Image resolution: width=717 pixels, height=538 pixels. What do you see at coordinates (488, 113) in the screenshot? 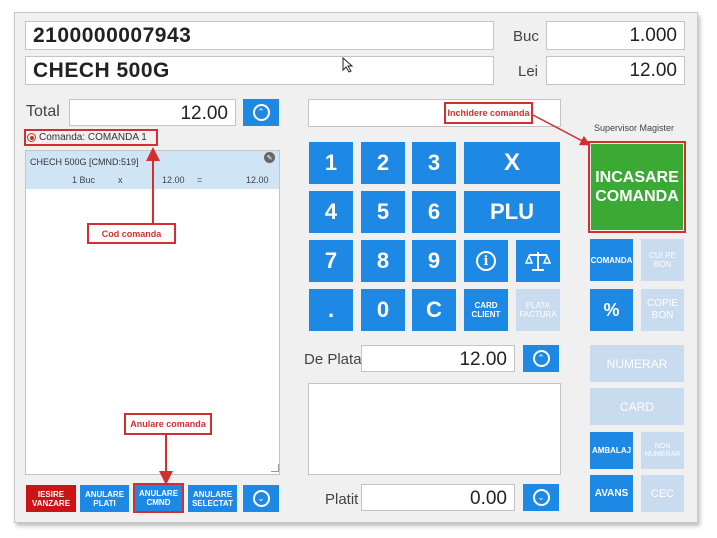
I see `inchidere-annotation: Inchidere comanda` at bounding box center [488, 113].